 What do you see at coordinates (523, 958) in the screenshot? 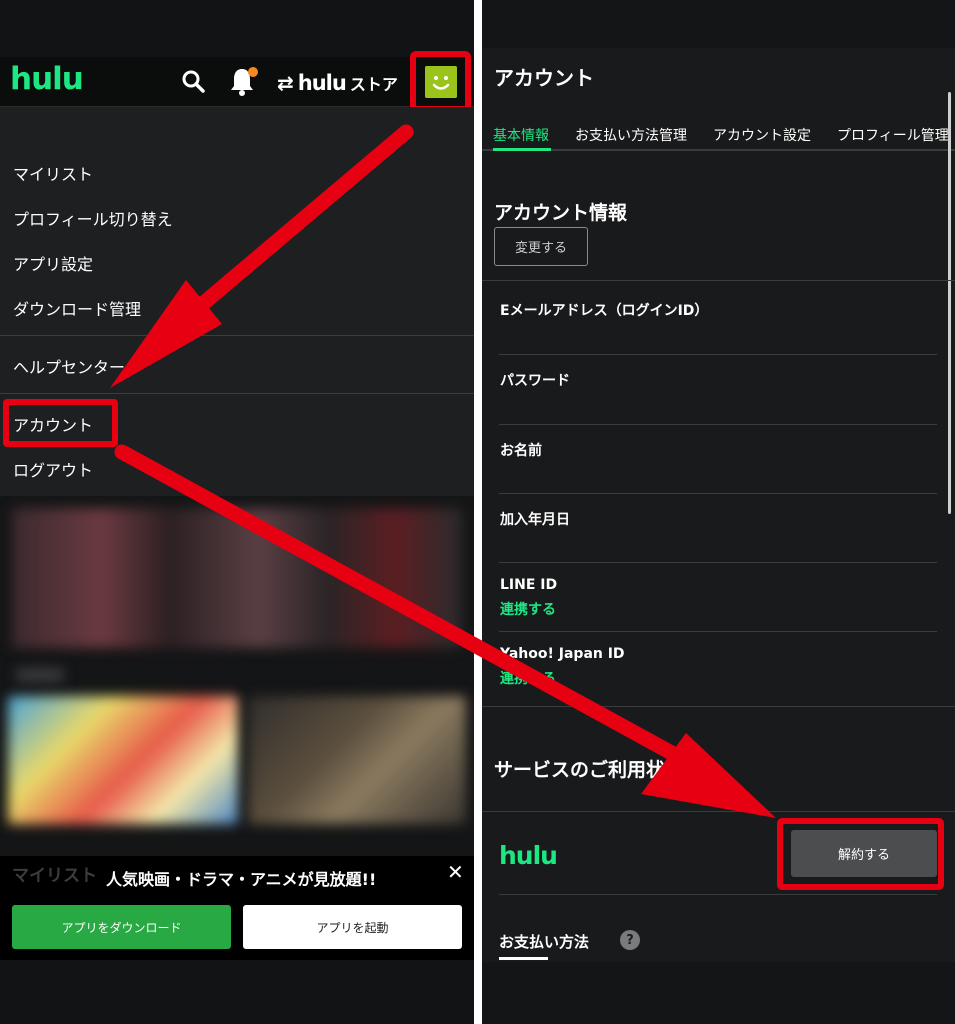
I see `payment-tab-indicator` at bounding box center [523, 958].